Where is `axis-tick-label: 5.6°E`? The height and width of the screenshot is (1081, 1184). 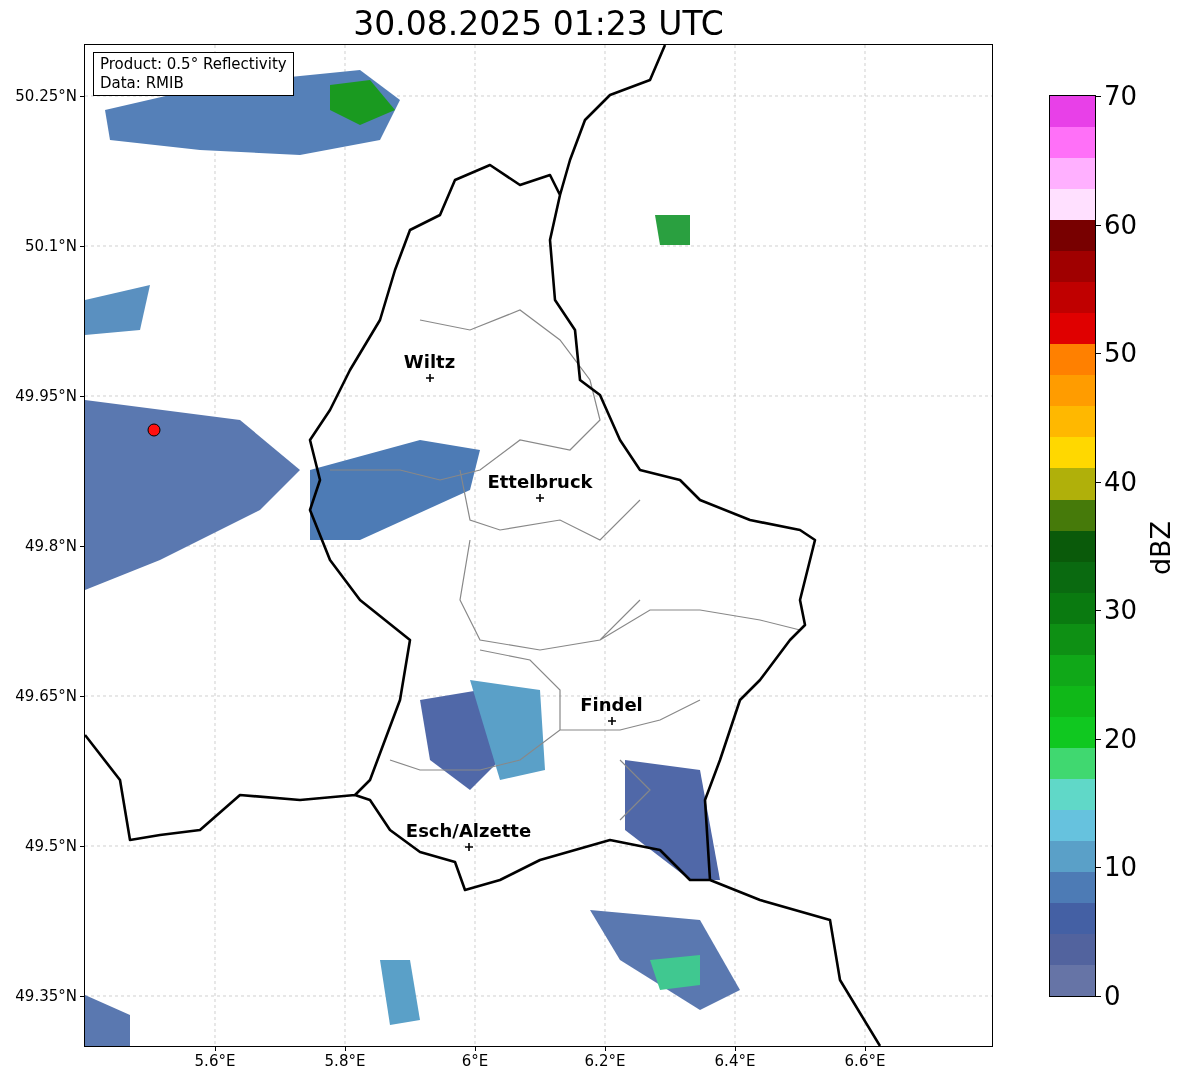 axis-tick-label: 5.6°E is located at coordinates (215, 1061).